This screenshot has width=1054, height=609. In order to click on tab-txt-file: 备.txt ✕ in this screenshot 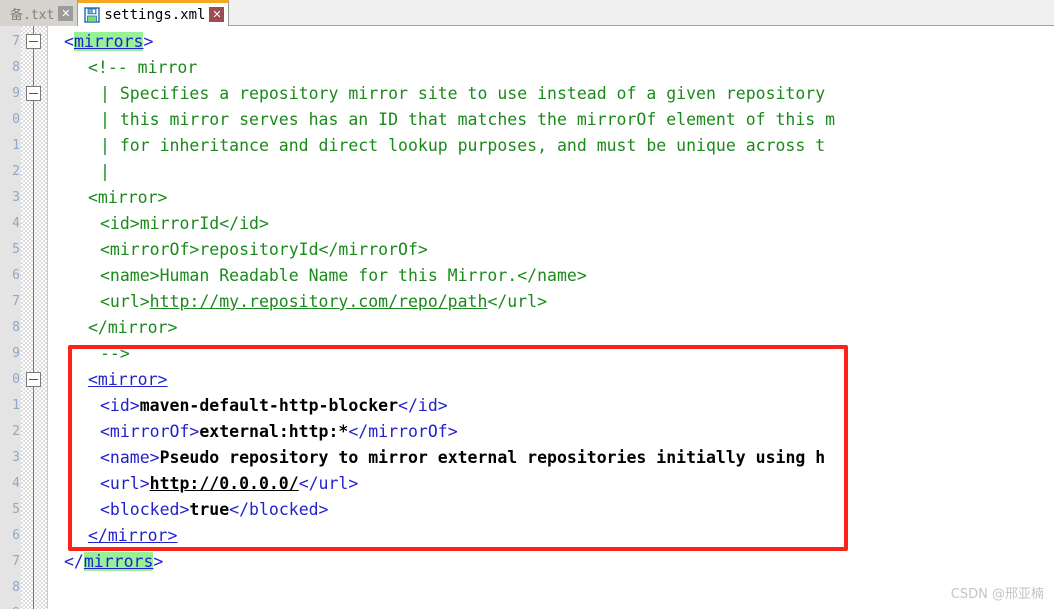, I will do `click(39, 13)`.